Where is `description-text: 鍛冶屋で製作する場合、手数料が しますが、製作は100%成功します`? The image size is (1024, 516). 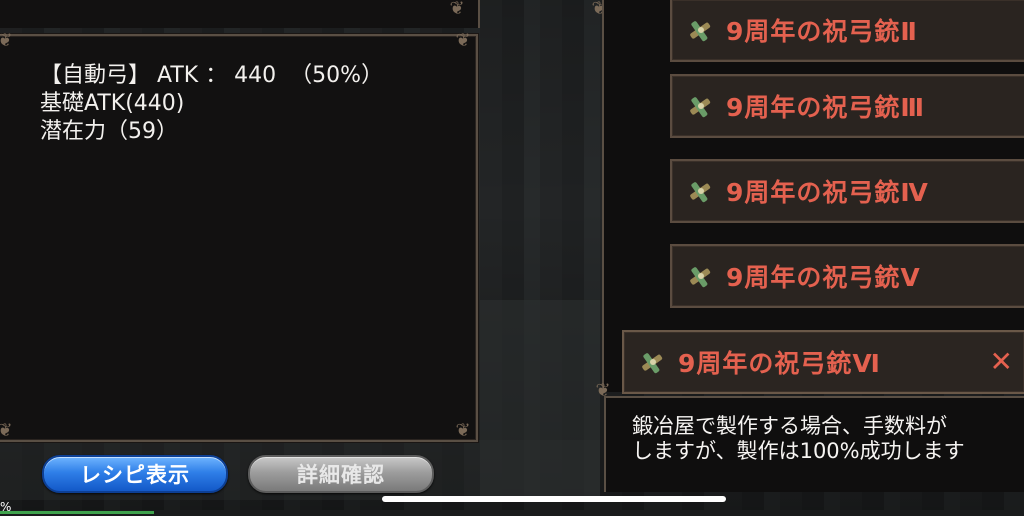 description-text: 鍛冶屋で製作する場合、手数料が しますが、製作は100%成功します is located at coordinates (798, 439).